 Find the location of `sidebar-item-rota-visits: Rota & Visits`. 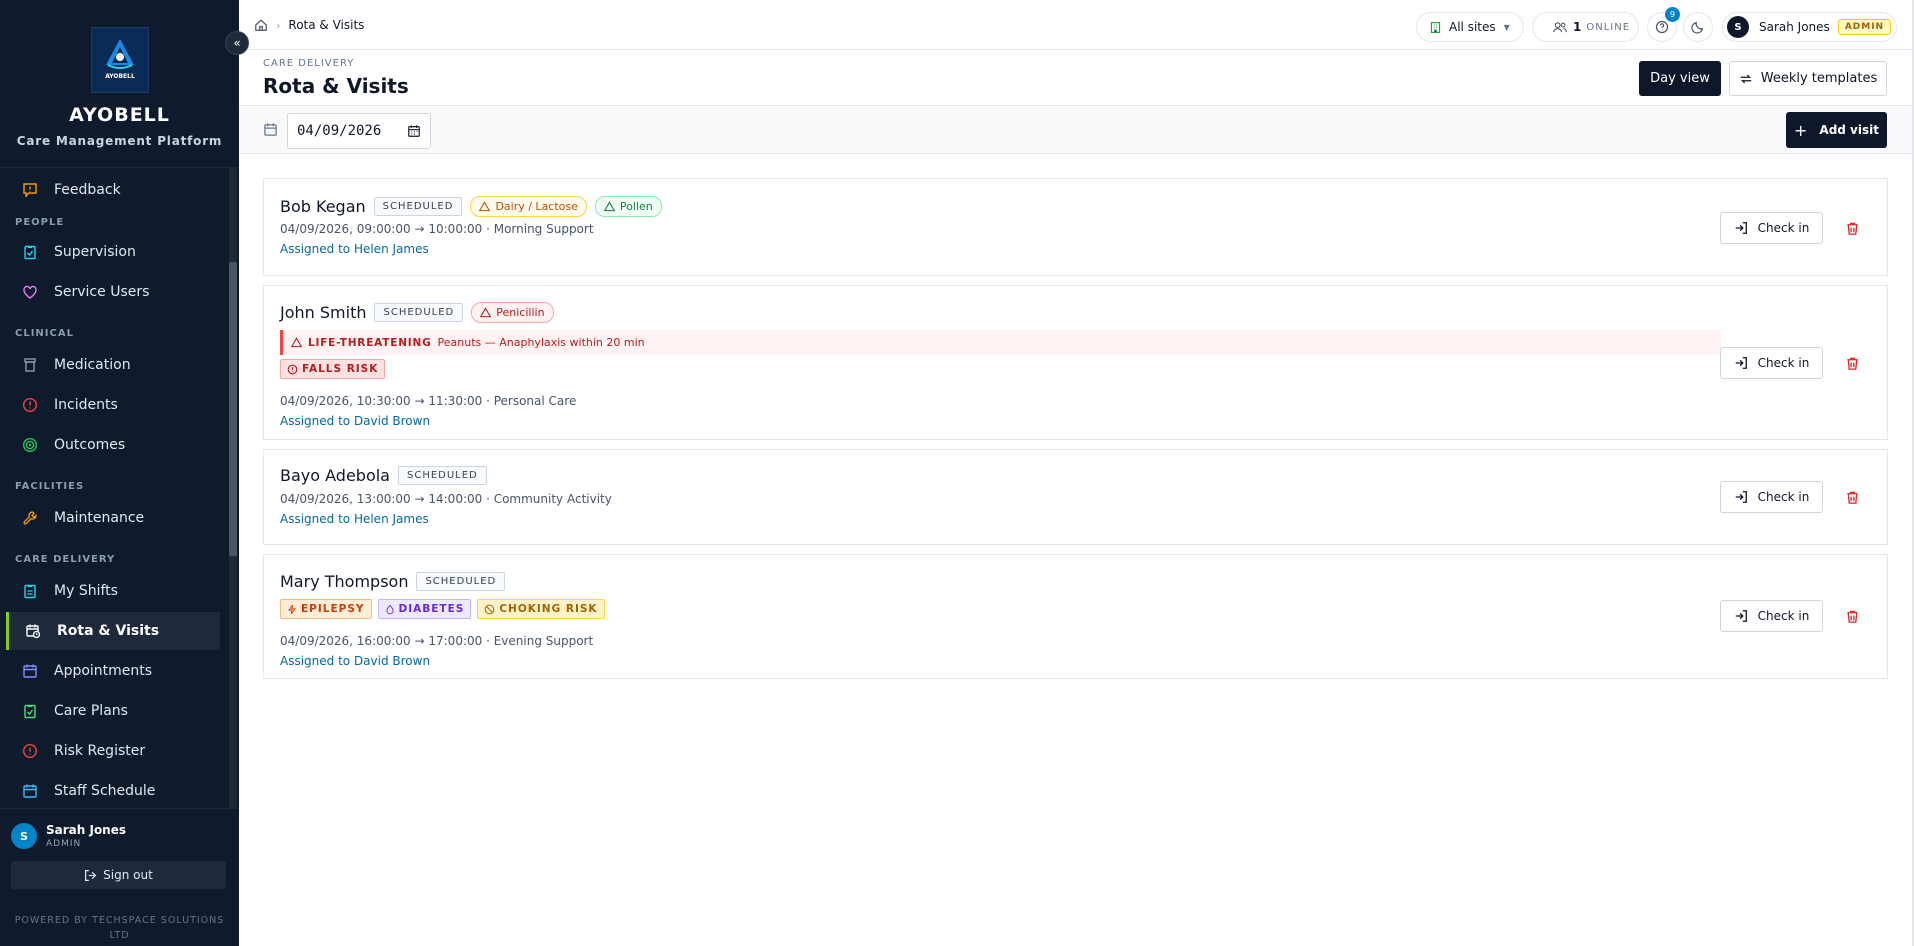

sidebar-item-rota-visits: Rota & Visits is located at coordinates (113, 631).